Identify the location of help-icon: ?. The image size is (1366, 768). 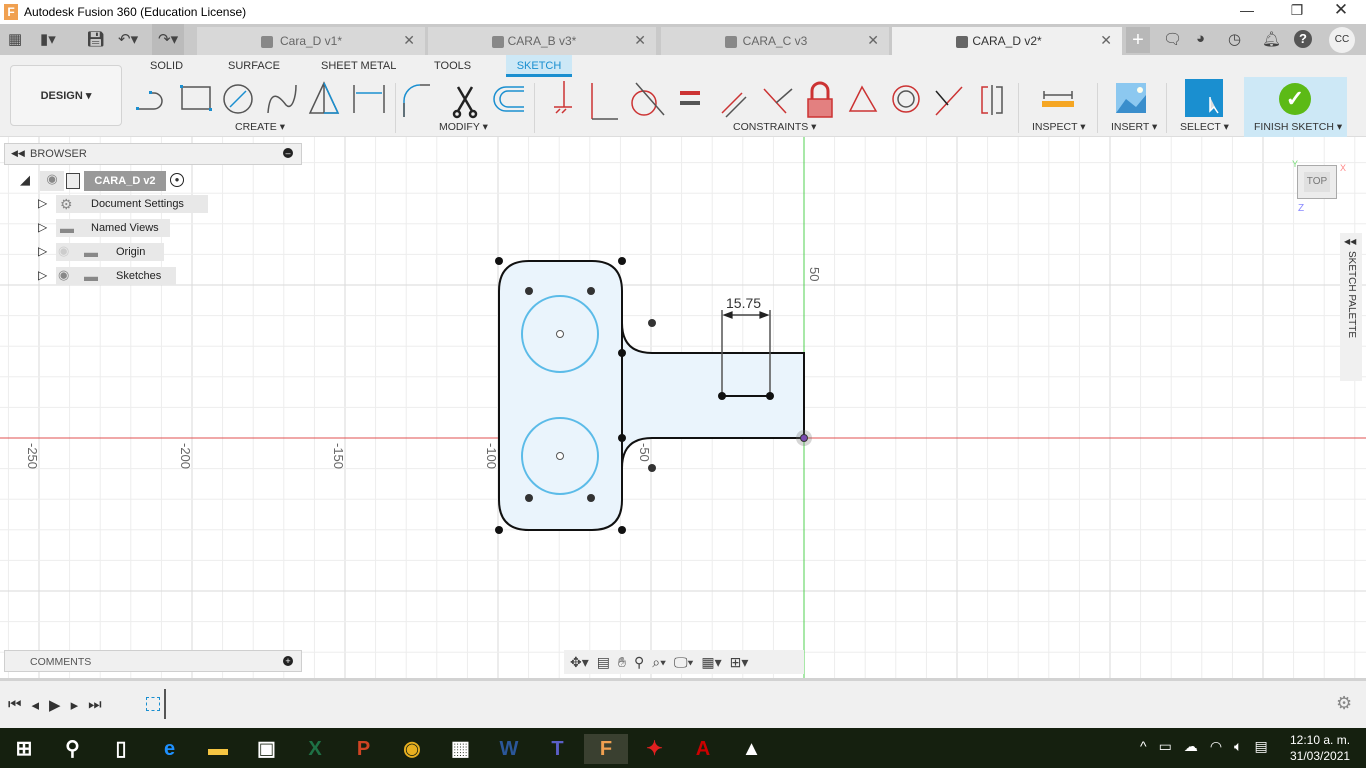
(1303, 39).